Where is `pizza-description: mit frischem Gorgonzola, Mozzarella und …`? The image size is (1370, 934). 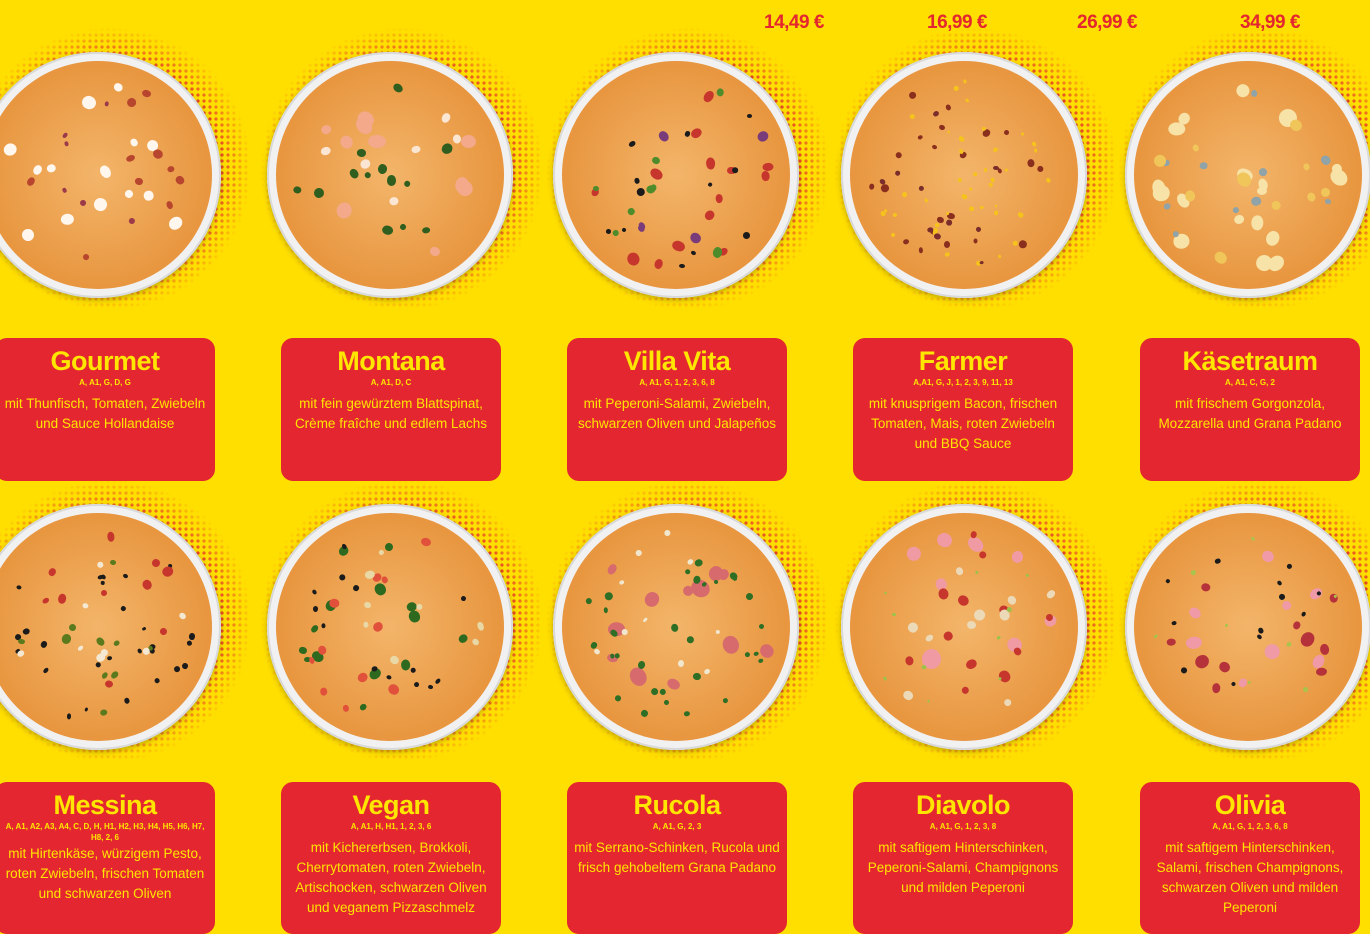 pizza-description: mit frischem Gorgonzola, Mozzarella und … is located at coordinates (1250, 413).